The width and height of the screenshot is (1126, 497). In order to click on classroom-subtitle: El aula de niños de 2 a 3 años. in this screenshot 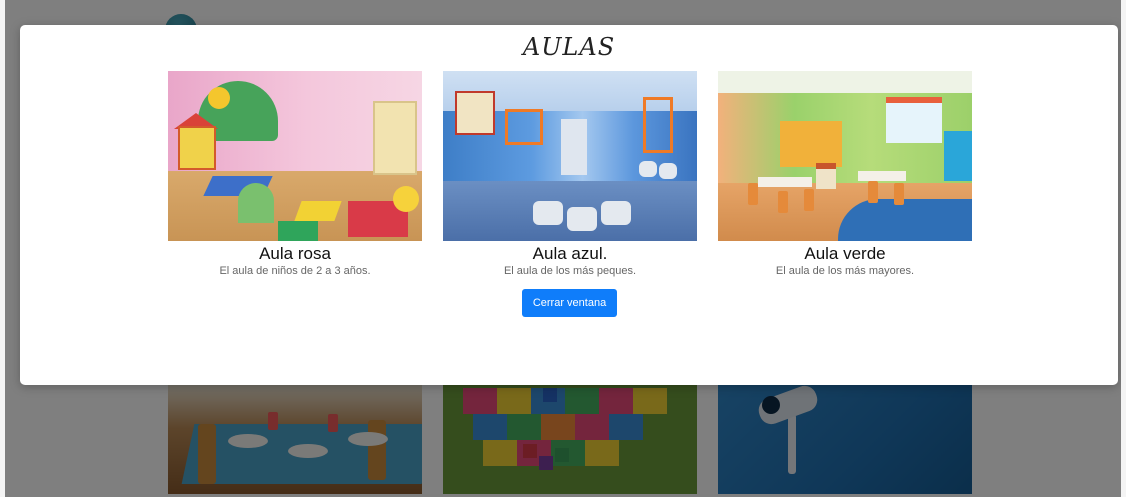, I will do `click(295, 271)`.